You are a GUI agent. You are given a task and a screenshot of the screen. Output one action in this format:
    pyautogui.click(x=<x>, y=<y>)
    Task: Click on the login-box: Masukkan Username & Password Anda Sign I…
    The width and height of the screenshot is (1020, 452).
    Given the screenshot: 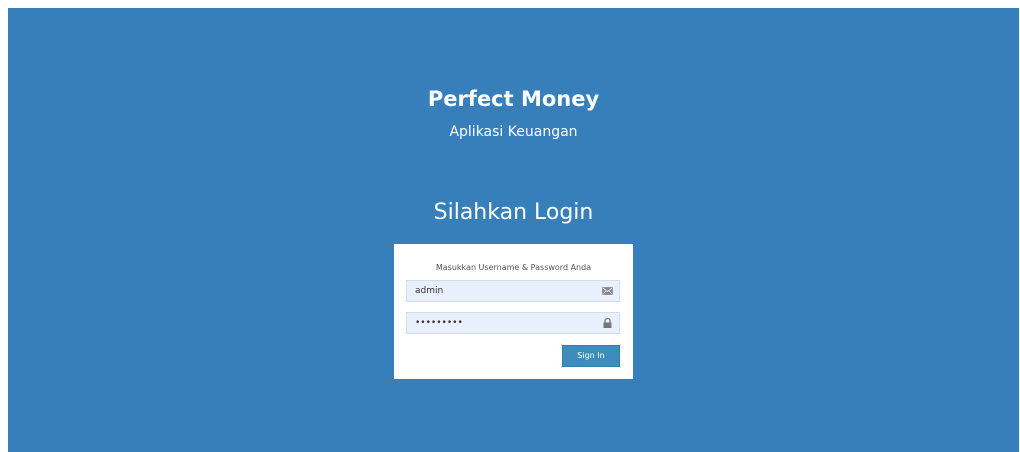 What is the action you would take?
    pyautogui.click(x=513, y=311)
    